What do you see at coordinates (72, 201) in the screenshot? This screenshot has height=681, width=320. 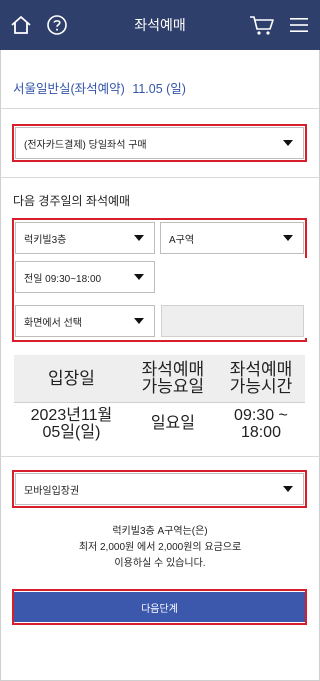 I see `section-title: 다음 경주일의 좌석예매` at bounding box center [72, 201].